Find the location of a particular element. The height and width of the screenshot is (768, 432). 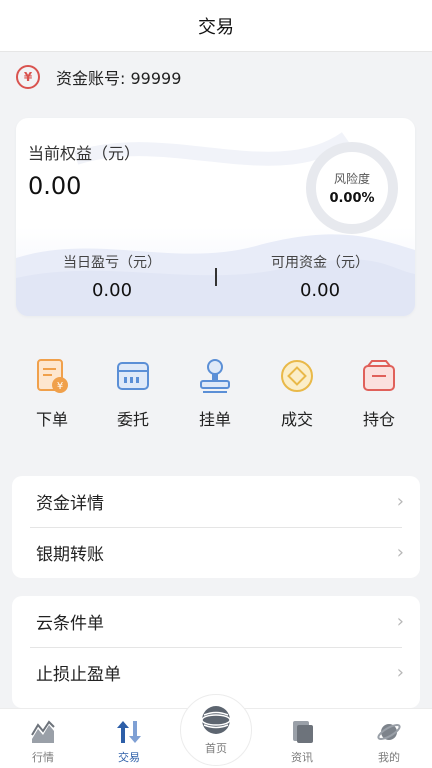

available-funds-label: 可用资金（元） is located at coordinates (320, 263).